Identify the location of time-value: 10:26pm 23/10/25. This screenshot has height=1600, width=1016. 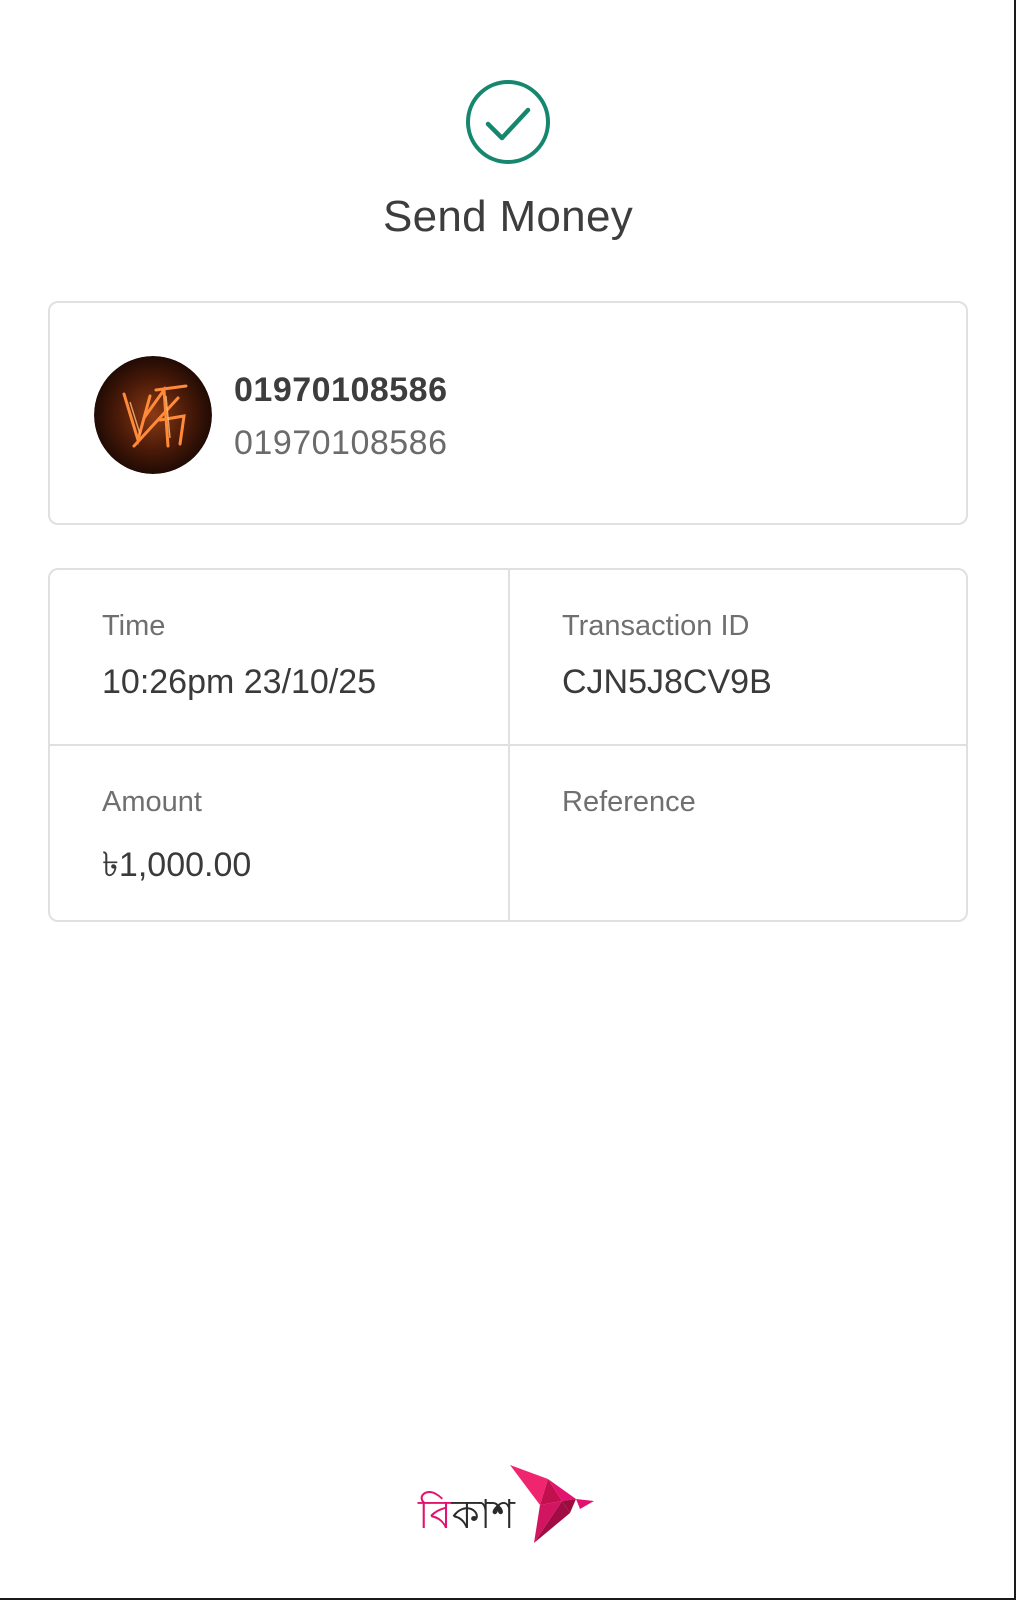
(239, 682).